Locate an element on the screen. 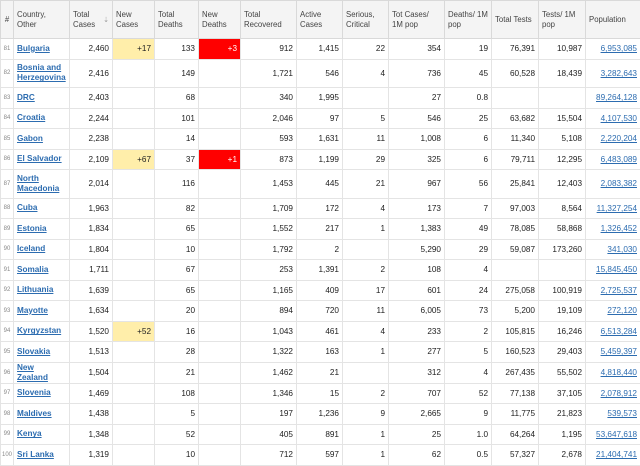 Image resolution: width=640 pixels, height=466 pixels. total-deaths-cell: 28 is located at coordinates (177, 352).